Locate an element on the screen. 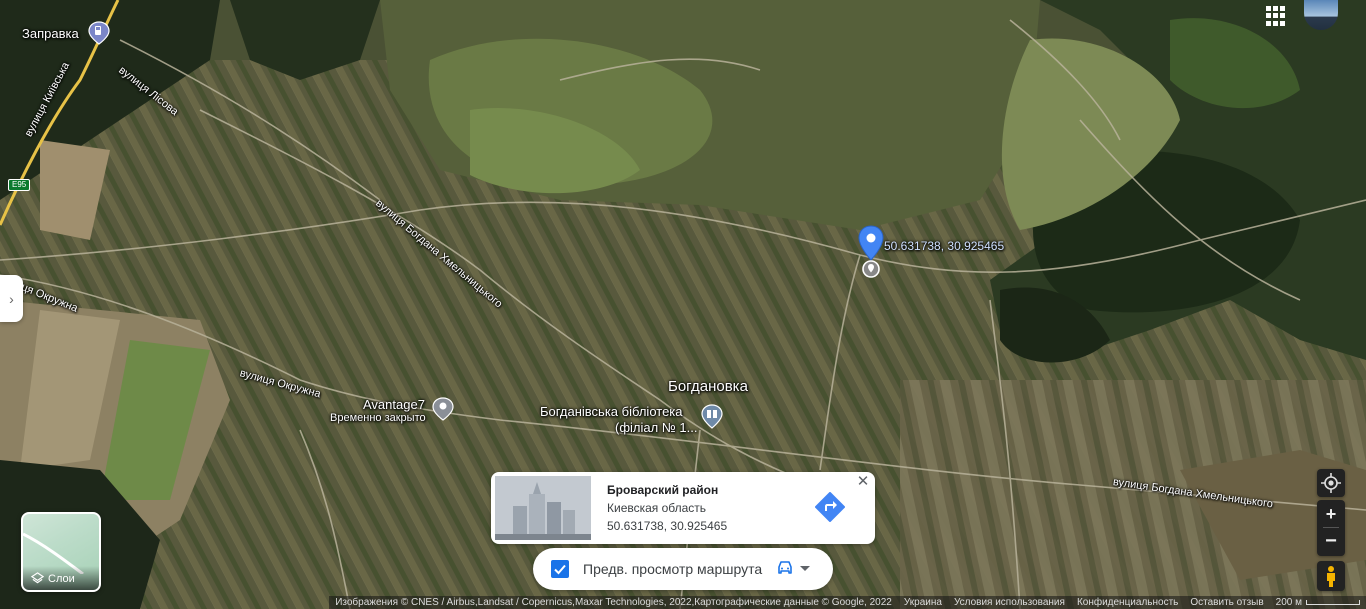  route-preview-label: Предв. просмотр маршрута is located at coordinates (673, 569).